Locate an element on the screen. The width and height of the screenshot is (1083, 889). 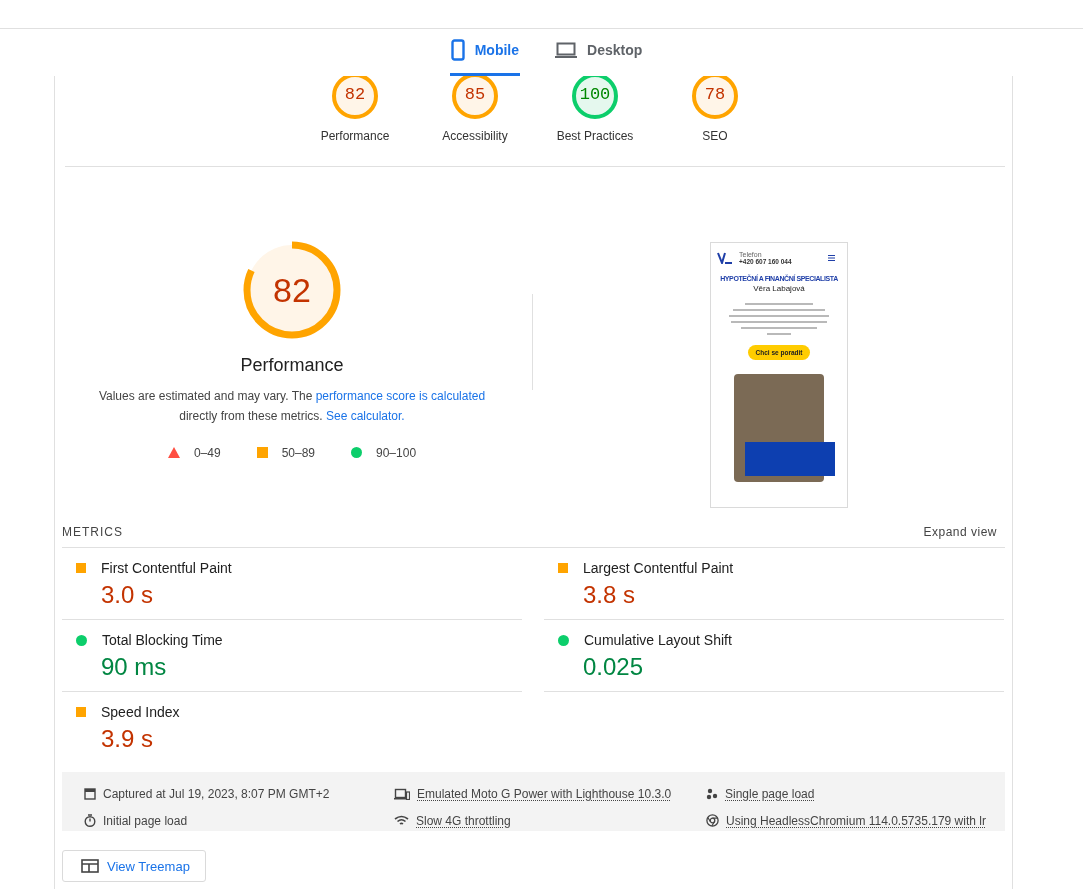
description-link: performance score is calculated is located at coordinates (400, 395).